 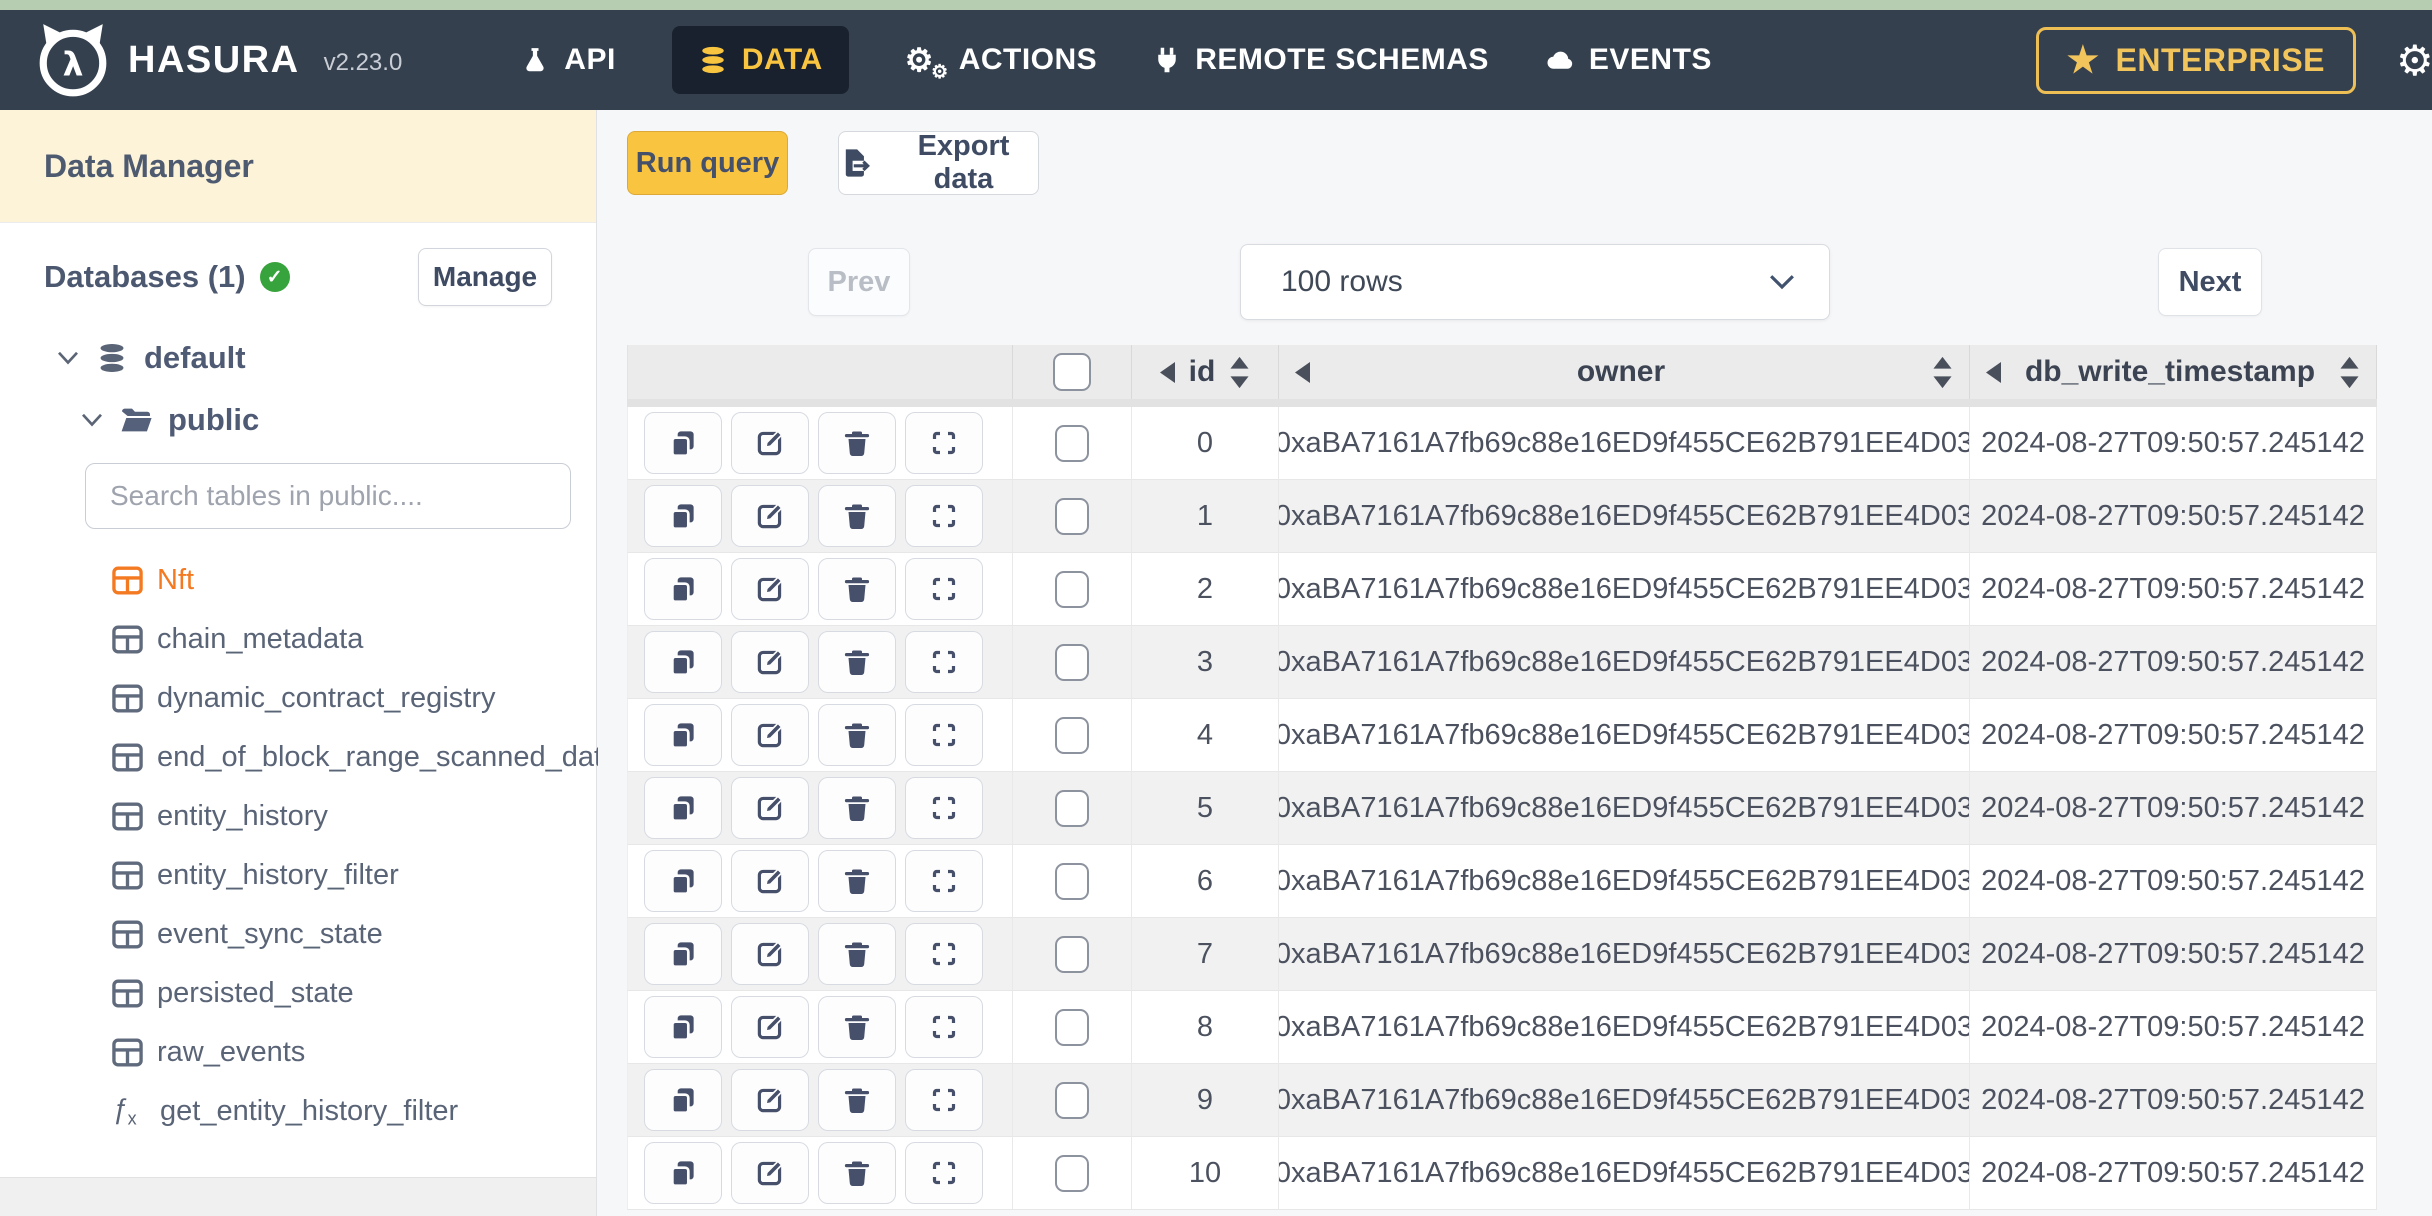 What do you see at coordinates (2414, 60) in the screenshot?
I see `settings-gear-icon: ⚙` at bounding box center [2414, 60].